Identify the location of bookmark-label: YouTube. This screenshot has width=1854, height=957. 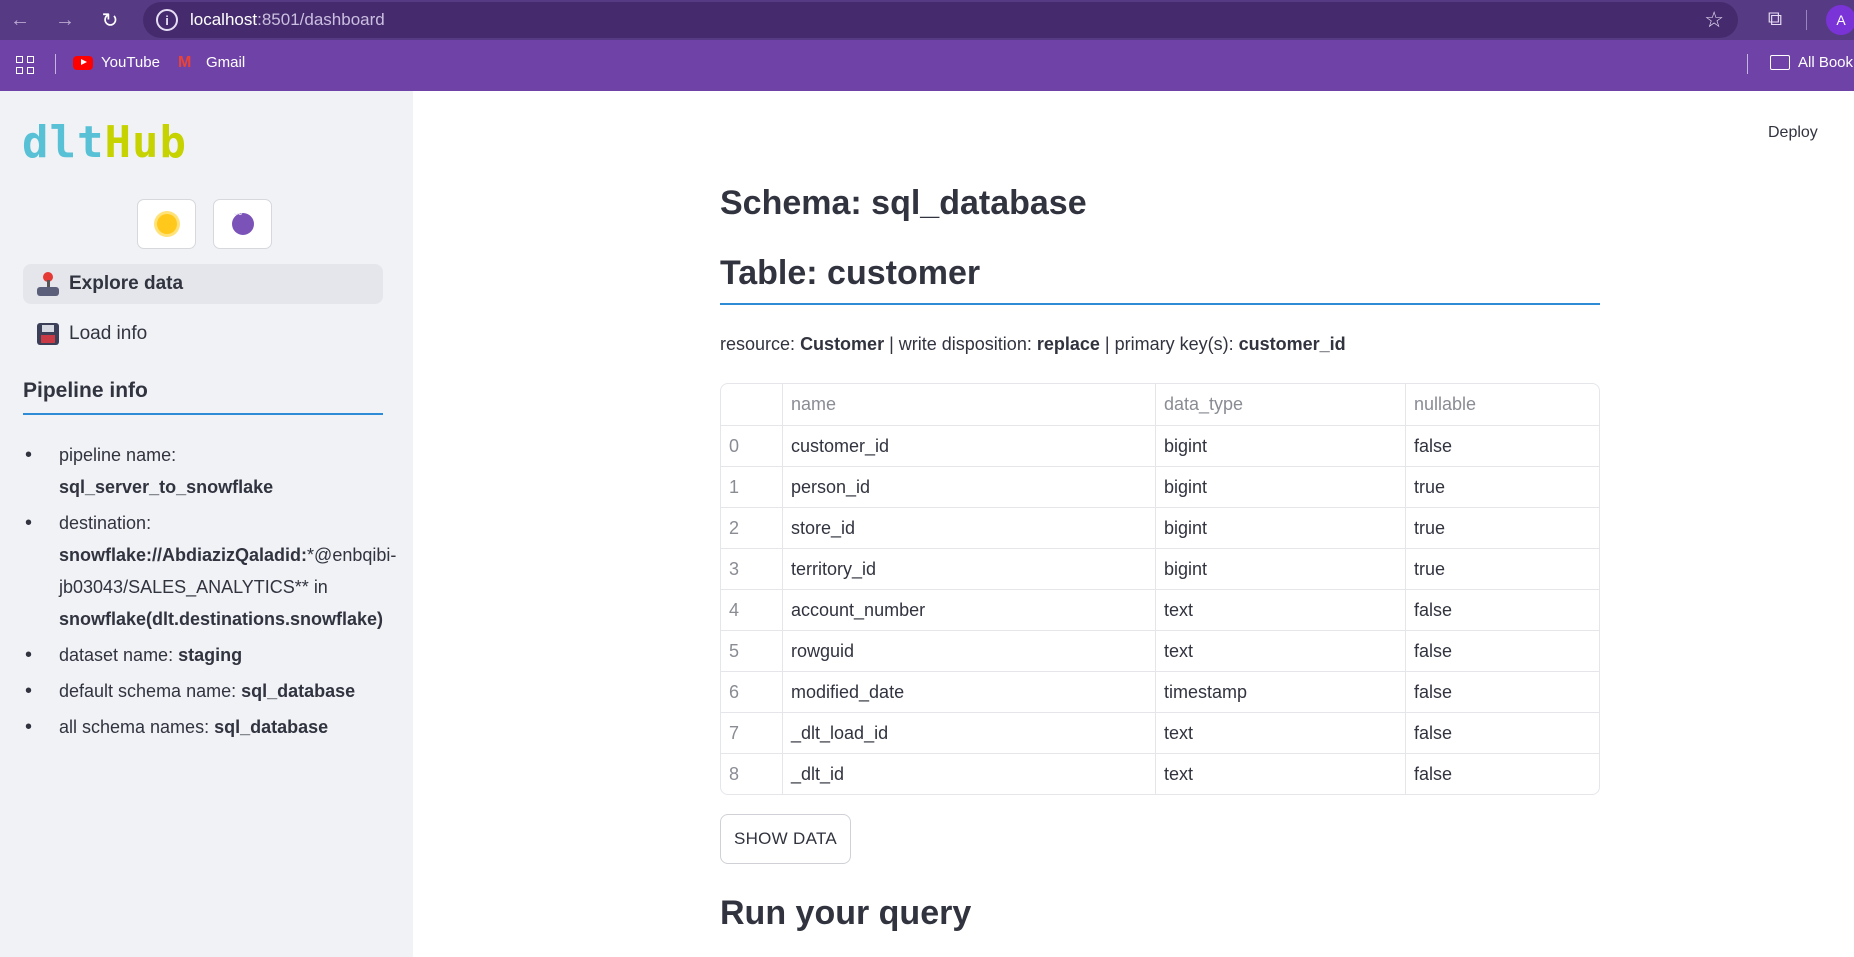
(130, 62).